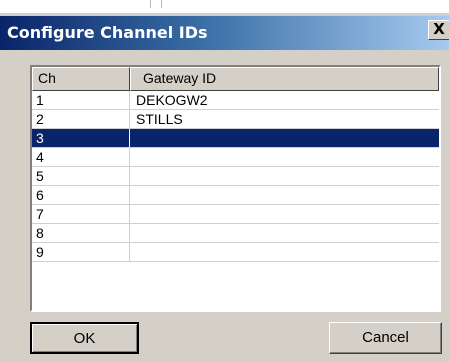 The width and height of the screenshot is (449, 362). I want to click on table-row: 2 STILLS, so click(235, 119).